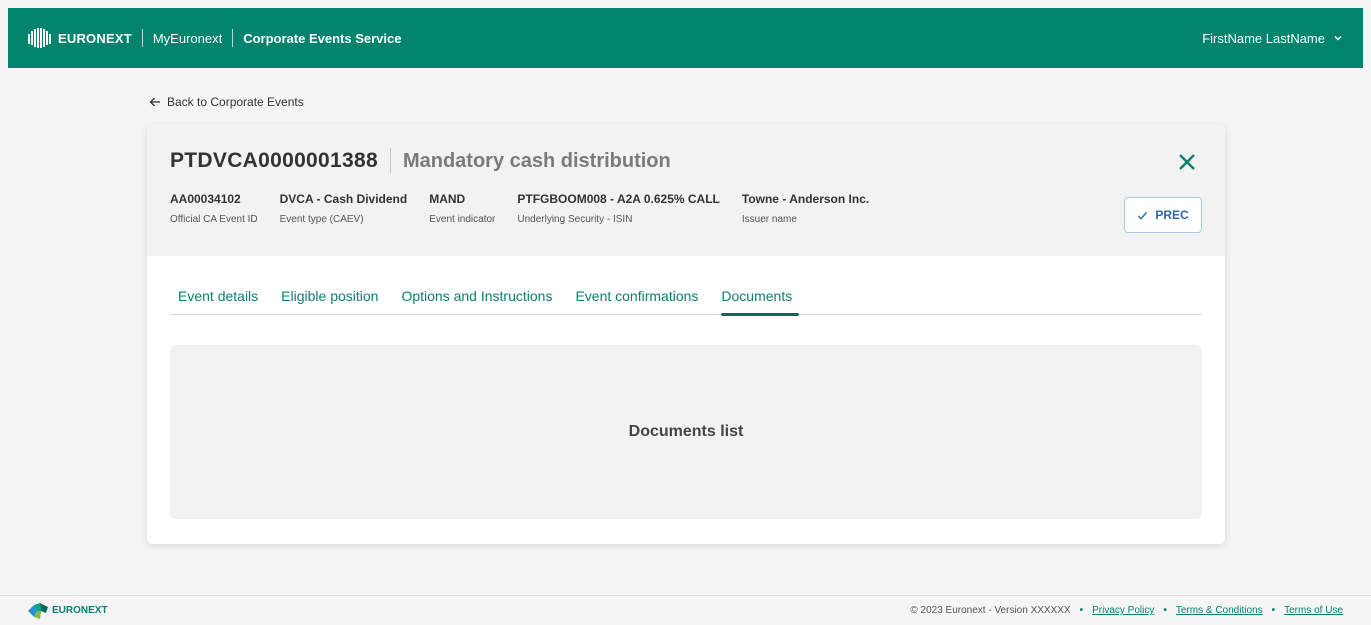 The height and width of the screenshot is (625, 1371). Describe the element at coordinates (618, 199) in the screenshot. I see `meta-value: PTFGBOOM008 - A2A 0.625% CALL` at that location.